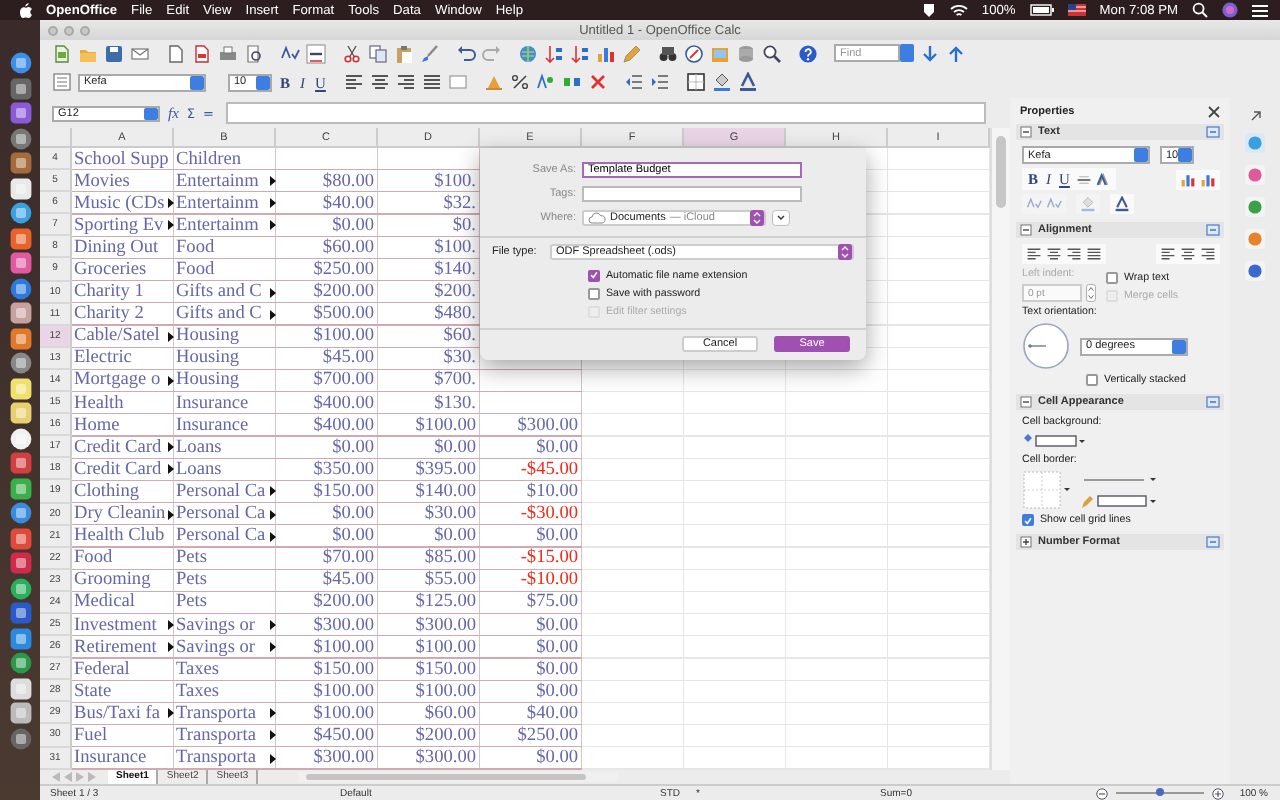 The image size is (1280, 800). Describe the element at coordinates (659, 82) in the screenshot. I see `increase-indent-icon` at that location.